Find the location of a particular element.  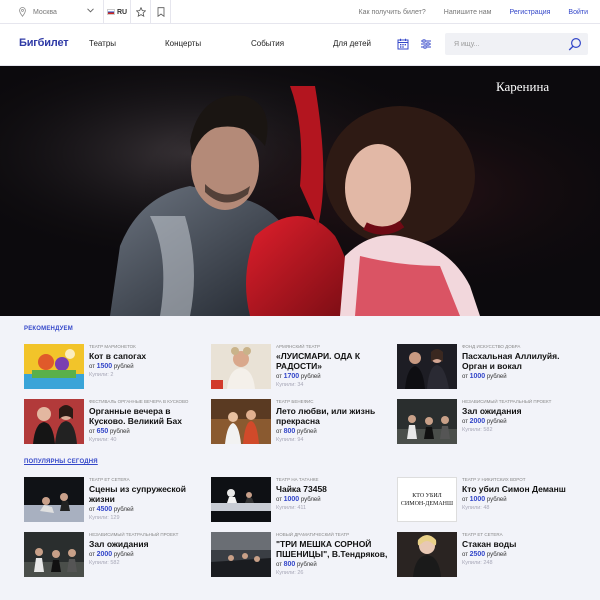

bought-count: Купили: 26 is located at coordinates (290, 573).